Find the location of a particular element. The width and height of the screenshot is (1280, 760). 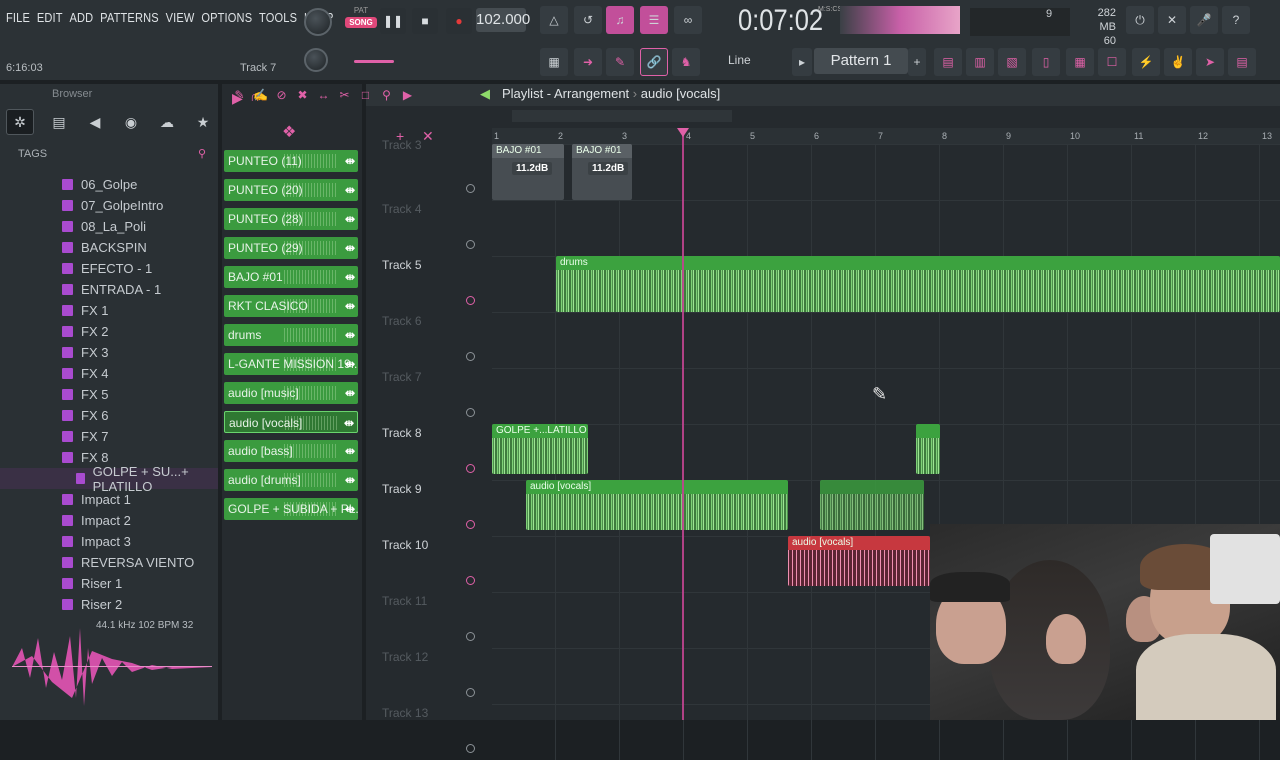

slip-tool-icon: ↔ is located at coordinates (323, 94).